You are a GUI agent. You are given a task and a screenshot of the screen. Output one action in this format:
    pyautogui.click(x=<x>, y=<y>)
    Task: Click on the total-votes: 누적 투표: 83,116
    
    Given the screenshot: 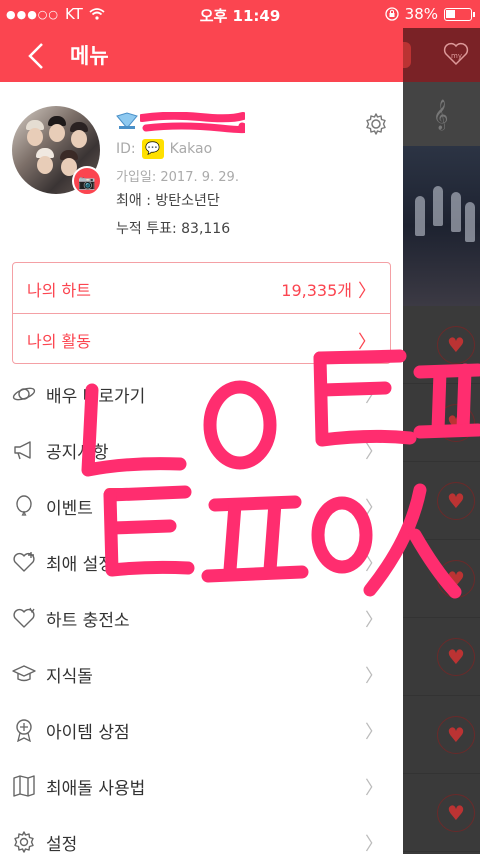 What is the action you would take?
    pyautogui.click(x=173, y=229)
    